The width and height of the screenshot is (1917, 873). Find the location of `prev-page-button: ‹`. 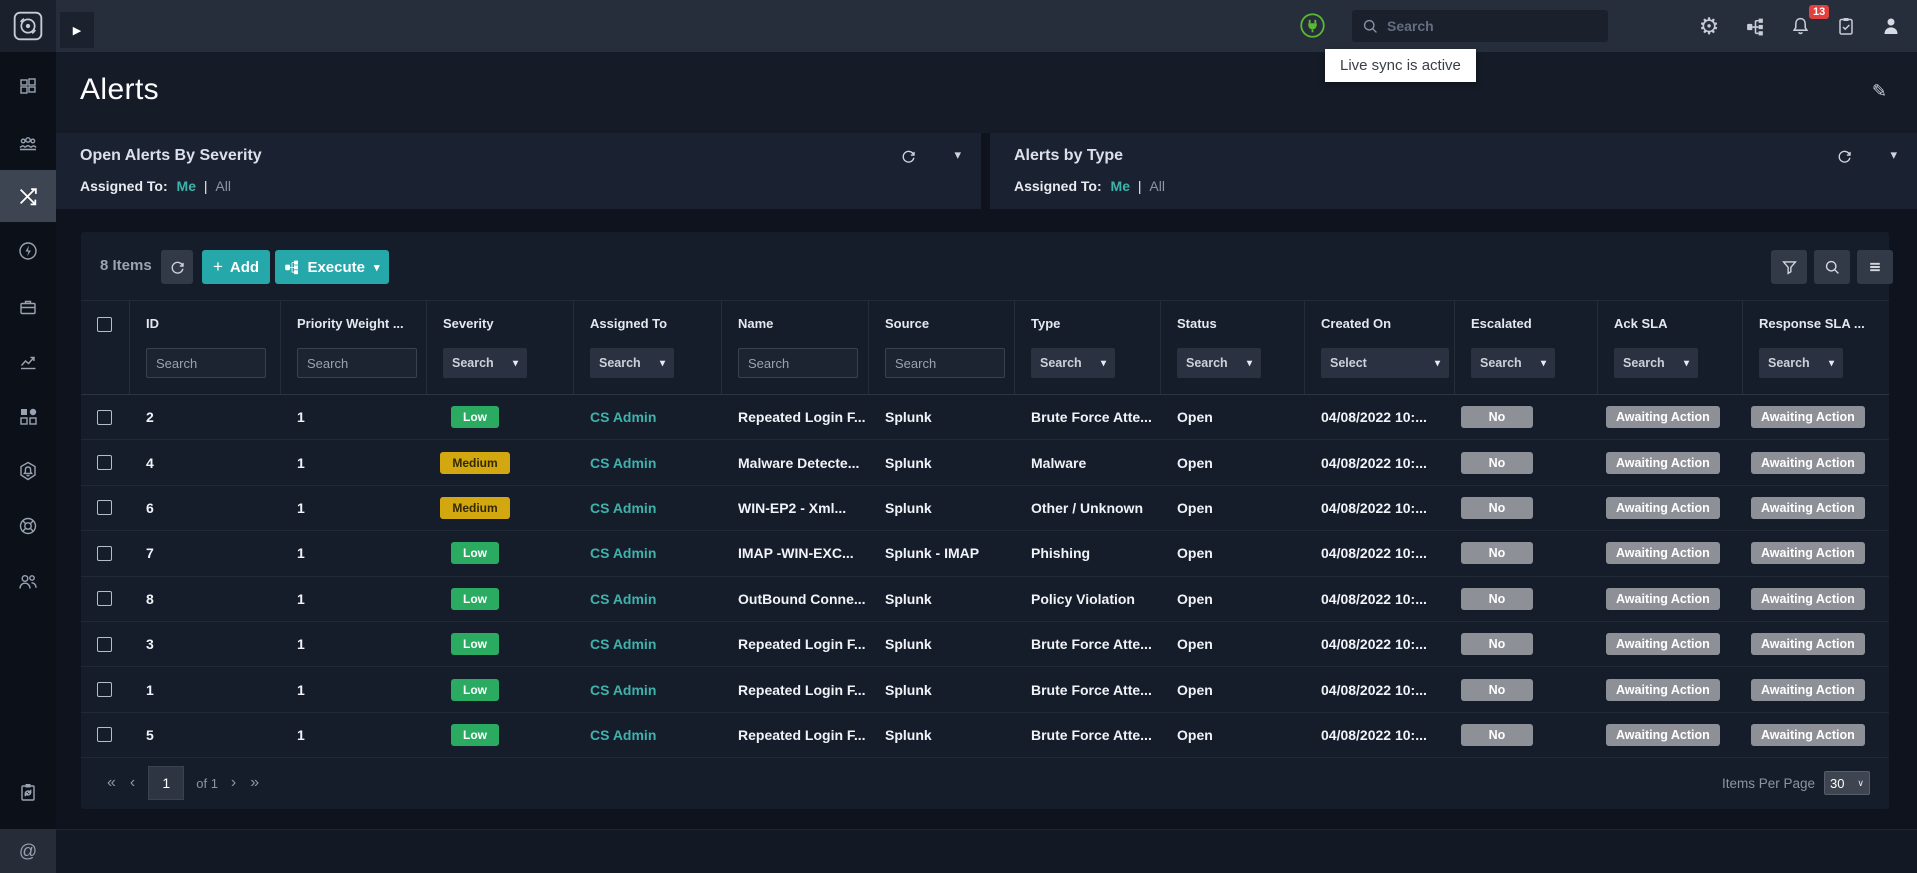

prev-page-button: ‹ is located at coordinates (132, 783).